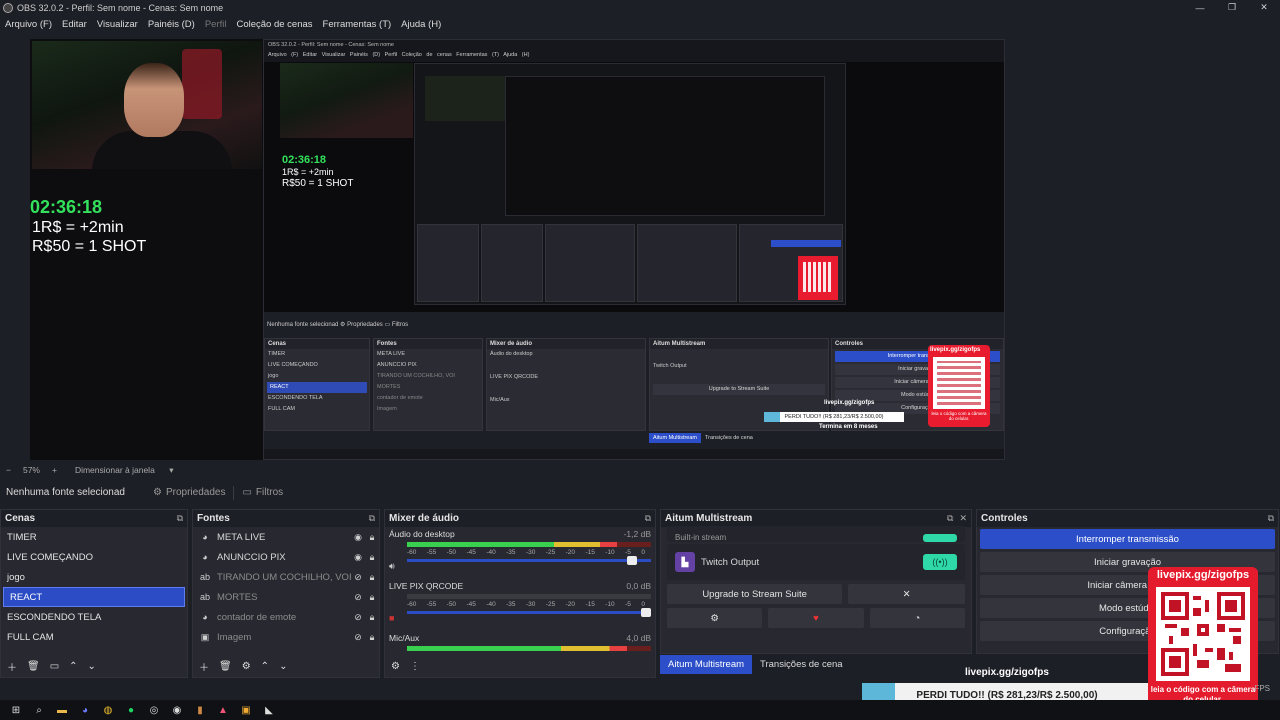 Image resolution: width=1280 pixels, height=720 pixels. What do you see at coordinates (415, 666) in the screenshot?
I see `kebab-menu-icon: ⋮` at bounding box center [415, 666].